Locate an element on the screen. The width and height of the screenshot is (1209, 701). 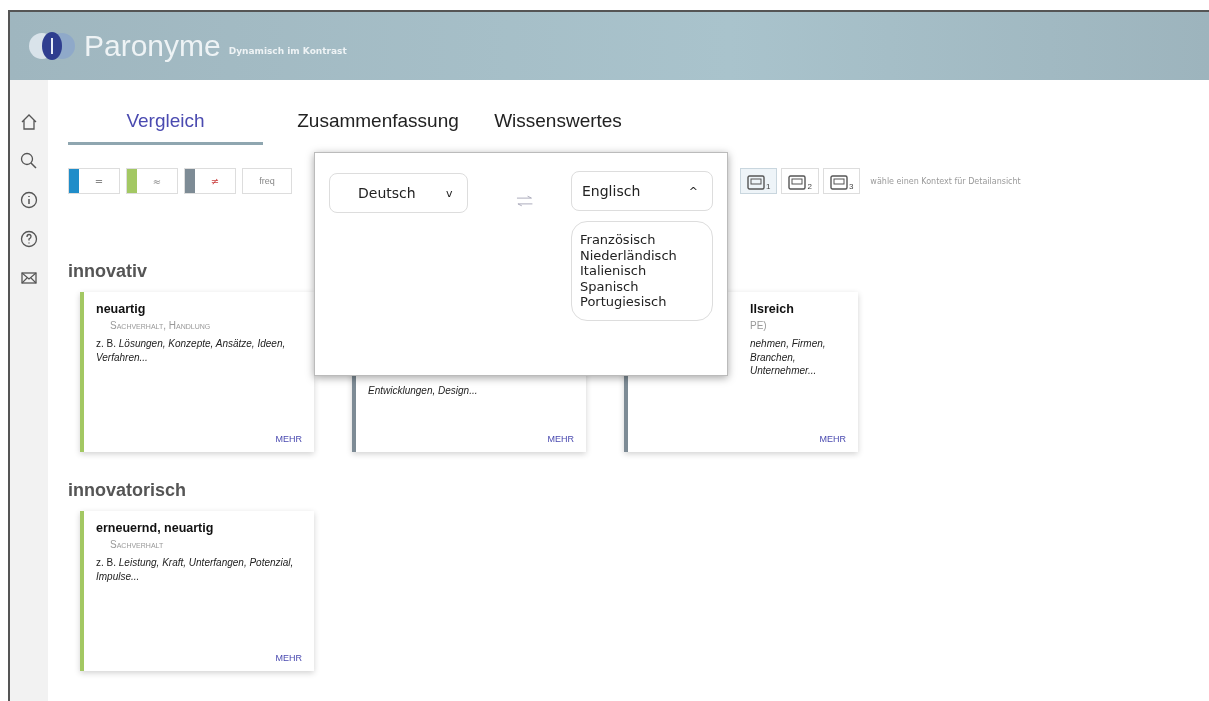
legend-toggle: ≠ is located at coordinates (210, 181).